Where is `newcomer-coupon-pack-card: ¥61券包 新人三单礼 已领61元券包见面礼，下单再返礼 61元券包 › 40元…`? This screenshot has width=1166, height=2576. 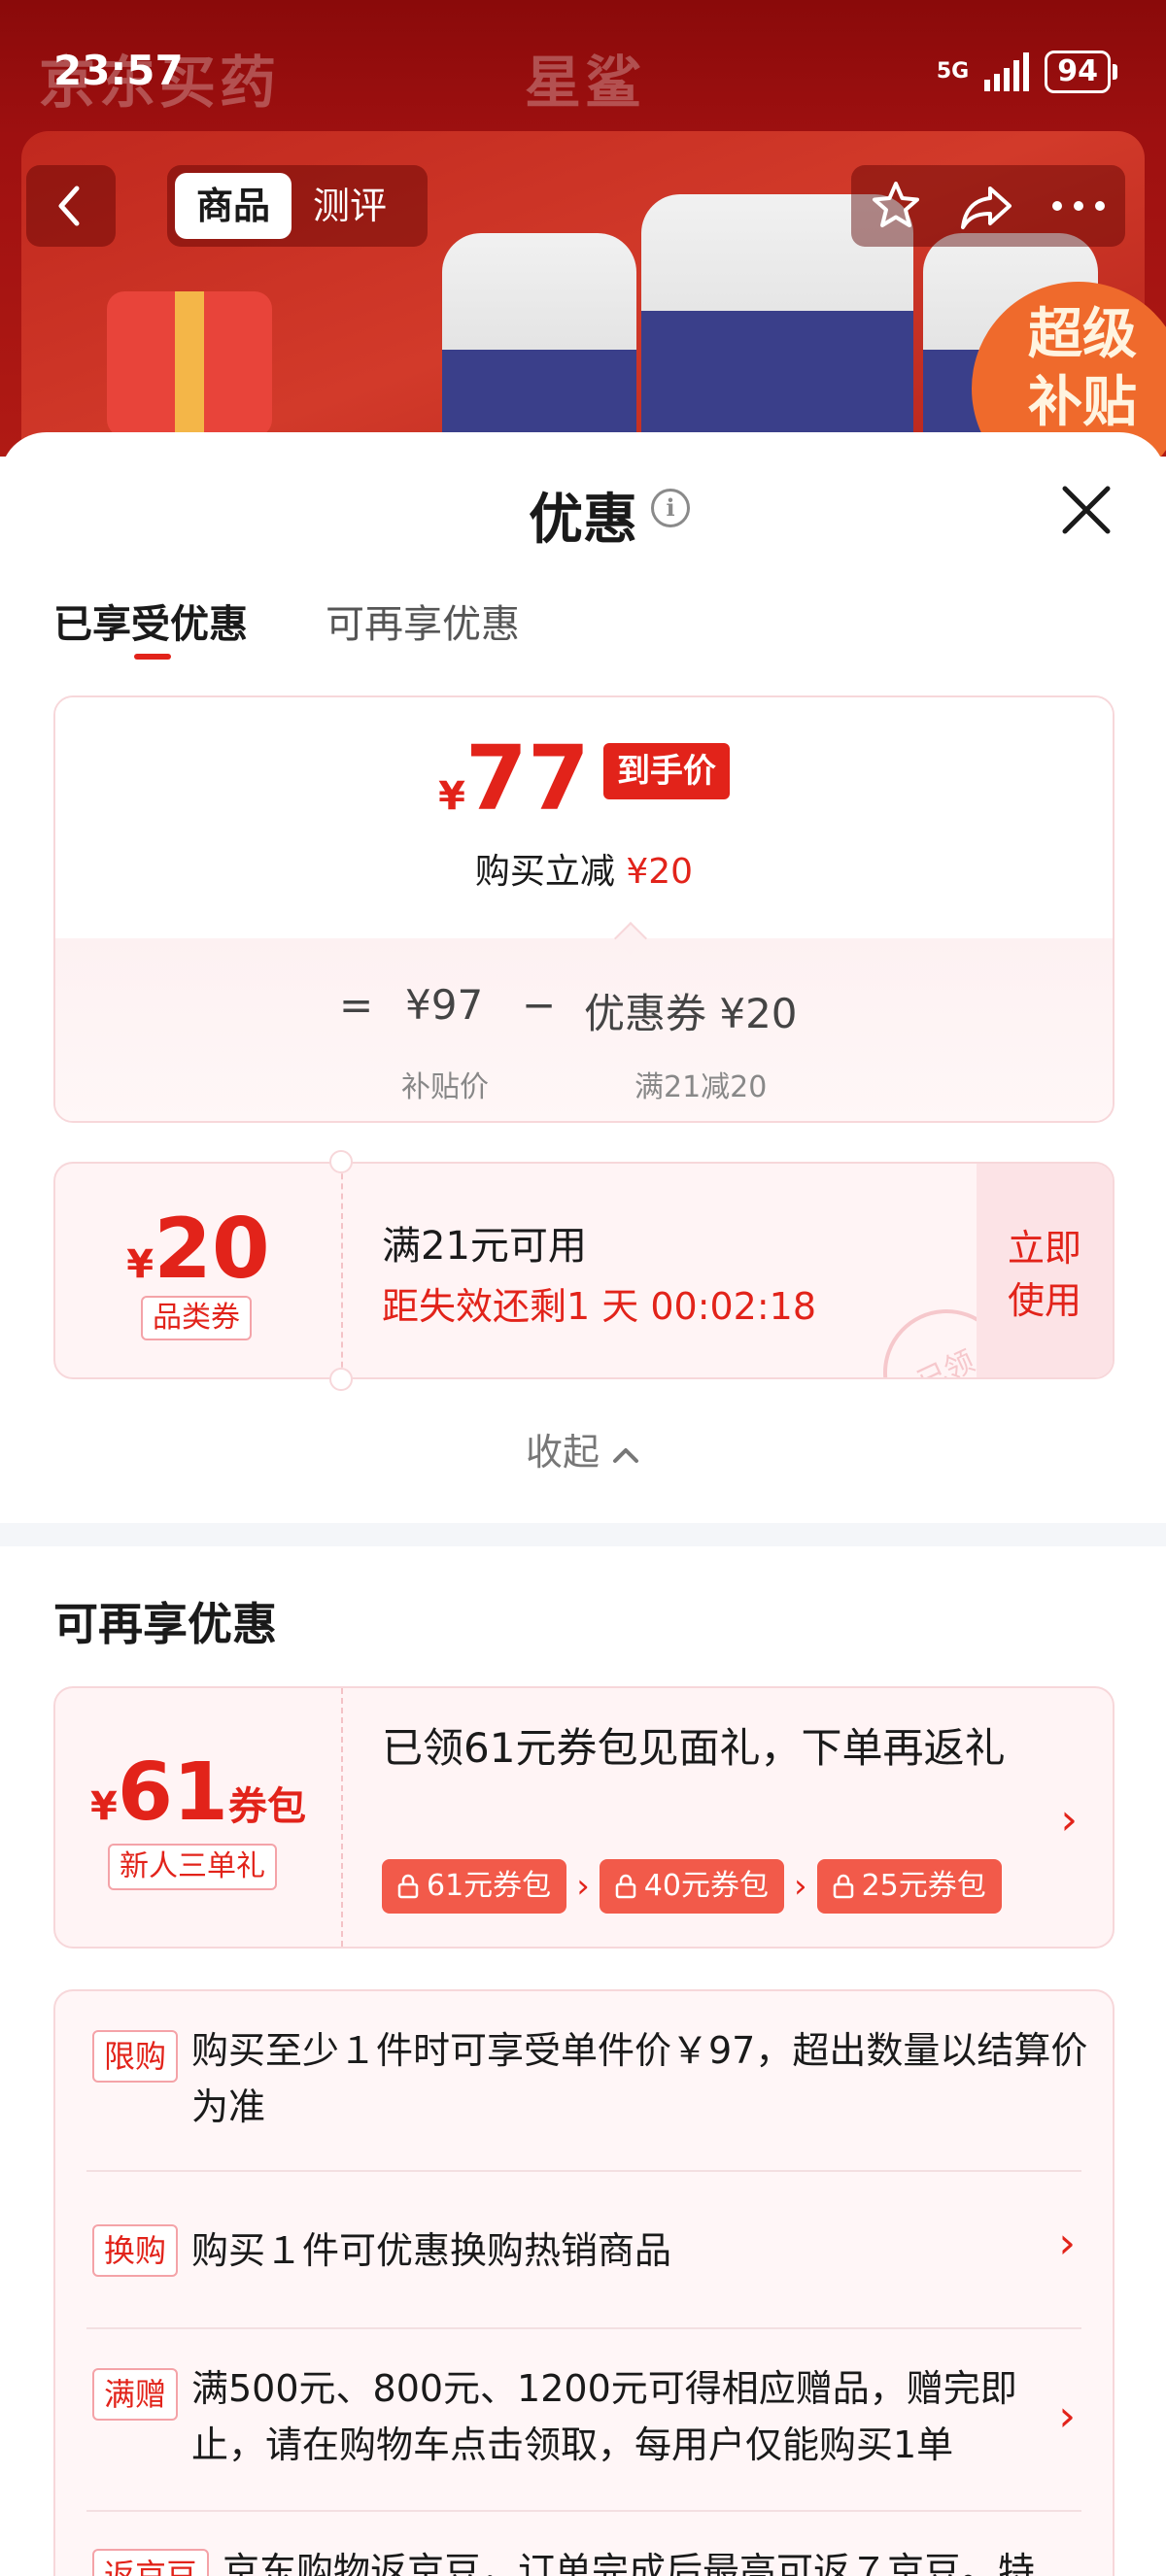 newcomer-coupon-pack-card: ¥61券包 新人三单礼 已领61元券包见面礼，下单再返礼 61元券包 › 40元… is located at coordinates (584, 1817).